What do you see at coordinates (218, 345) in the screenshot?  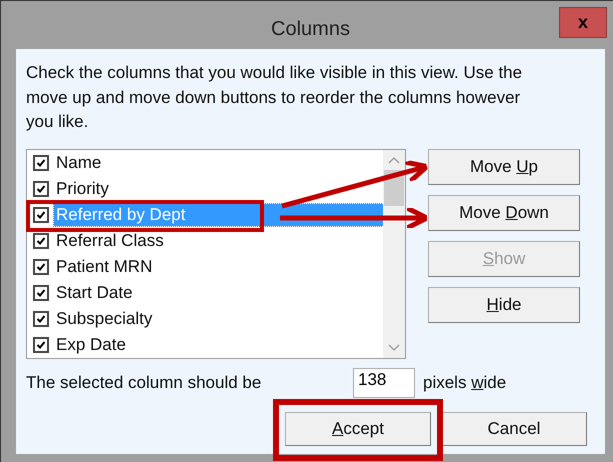 I see `column-item: Exp Date` at bounding box center [218, 345].